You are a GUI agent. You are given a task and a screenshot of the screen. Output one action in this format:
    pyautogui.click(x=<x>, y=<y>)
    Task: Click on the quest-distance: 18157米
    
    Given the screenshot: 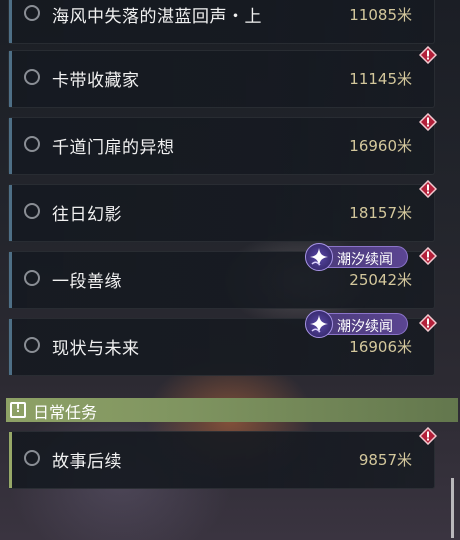 What is the action you would take?
    pyautogui.click(x=380, y=213)
    